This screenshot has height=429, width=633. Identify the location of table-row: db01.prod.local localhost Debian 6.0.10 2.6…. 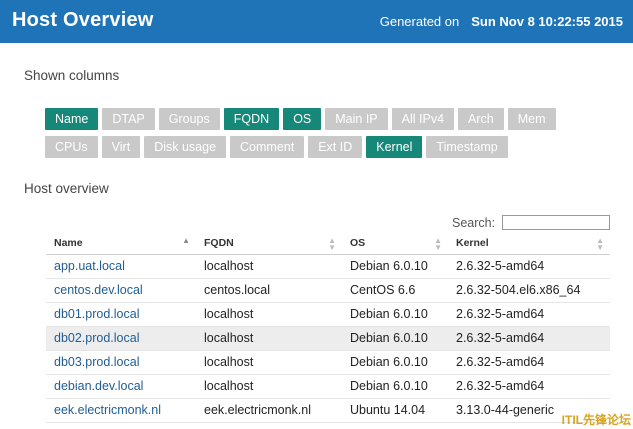
(328, 314).